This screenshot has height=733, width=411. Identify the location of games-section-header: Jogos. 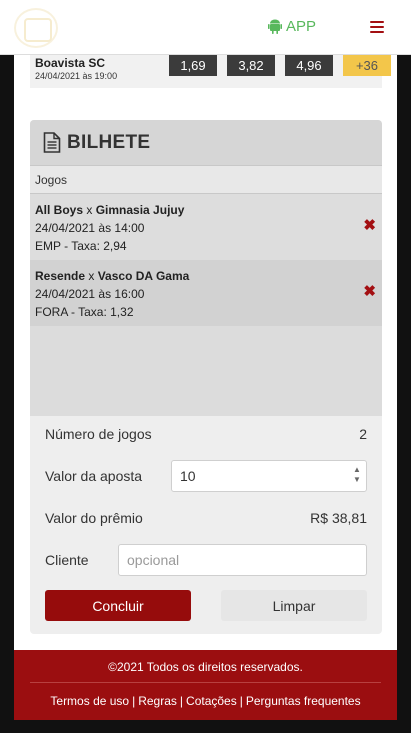
(206, 179).